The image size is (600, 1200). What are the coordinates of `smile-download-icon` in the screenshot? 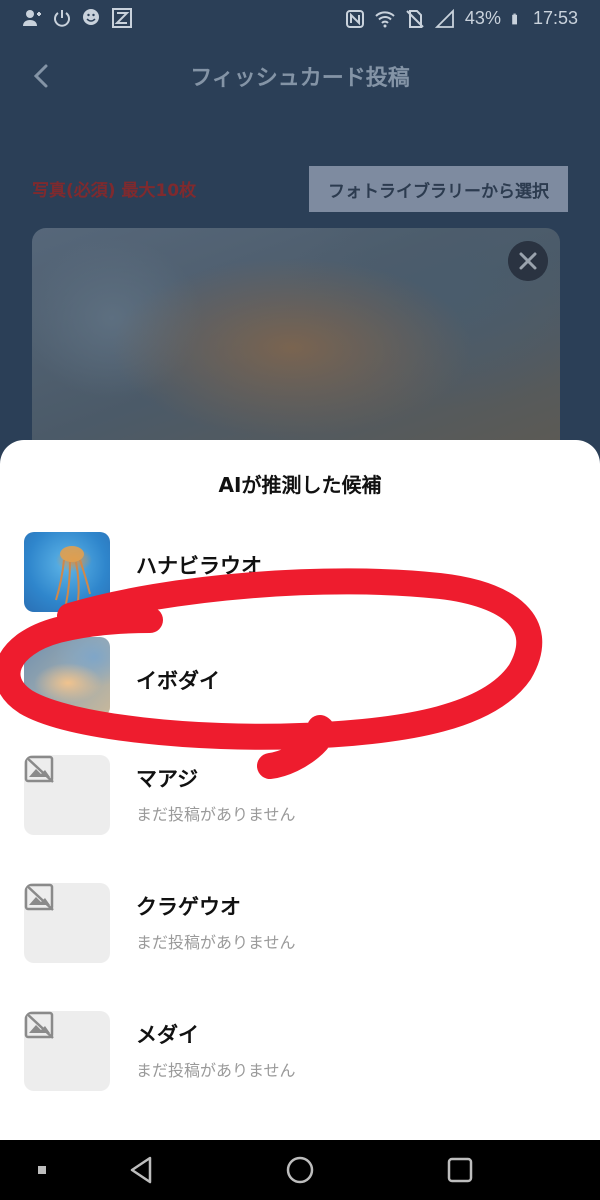 It's located at (91, 17).